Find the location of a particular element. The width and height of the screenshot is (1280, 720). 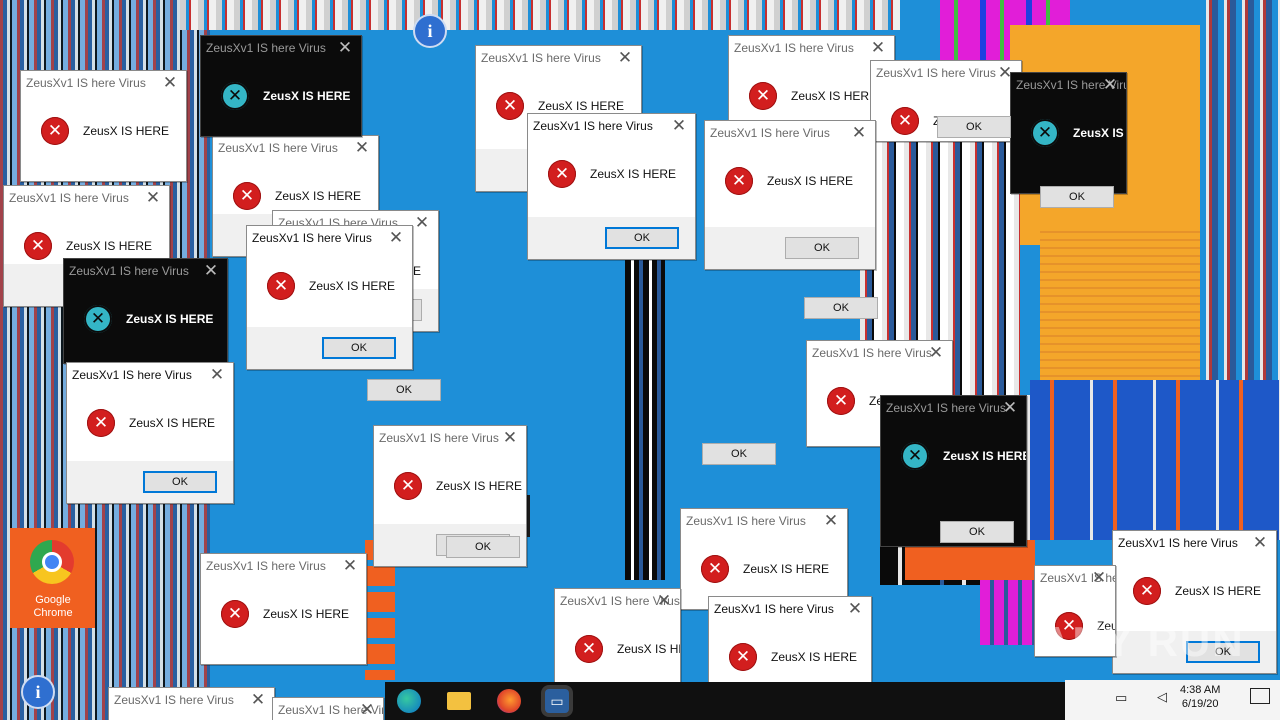

clock-date: 6/19/20 is located at coordinates (1200, 704).